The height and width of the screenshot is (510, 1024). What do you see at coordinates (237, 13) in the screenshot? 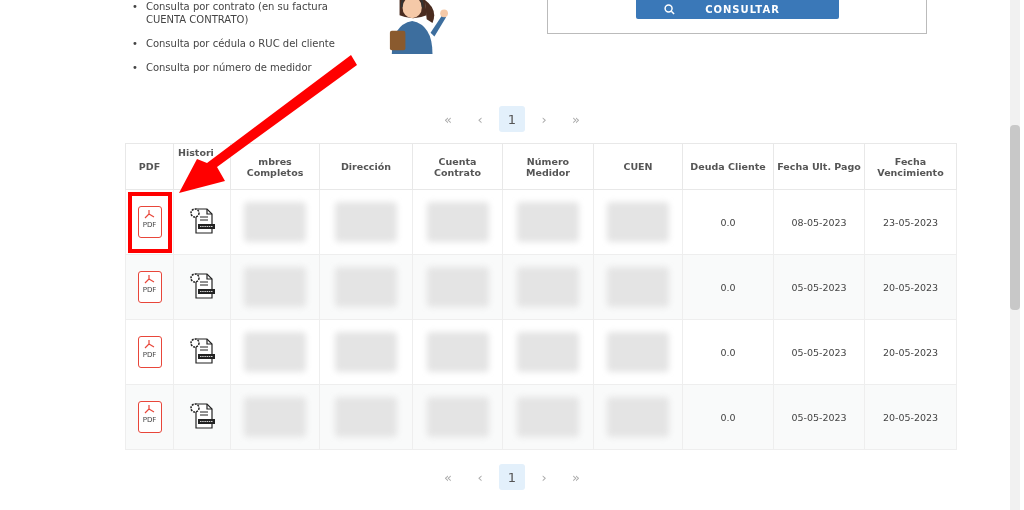
I see `option-text: Consulta por contrato (en su factura CUENTA CONTRATO)` at bounding box center [237, 13].